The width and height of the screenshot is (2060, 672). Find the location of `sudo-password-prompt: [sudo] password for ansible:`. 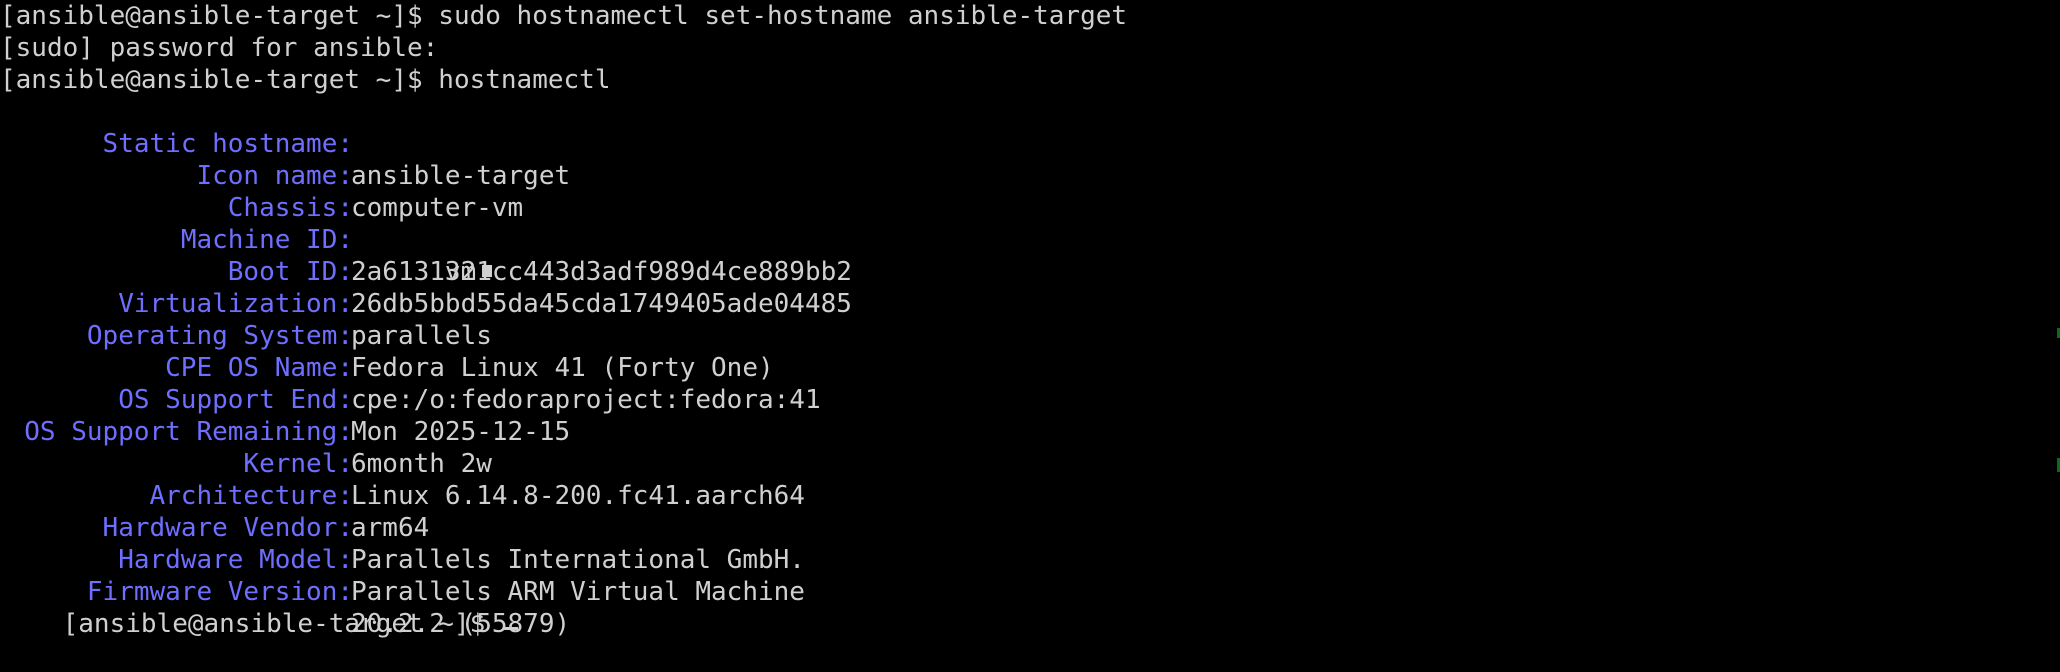

sudo-password-prompt: [sudo] password for ansible: is located at coordinates (219, 48).